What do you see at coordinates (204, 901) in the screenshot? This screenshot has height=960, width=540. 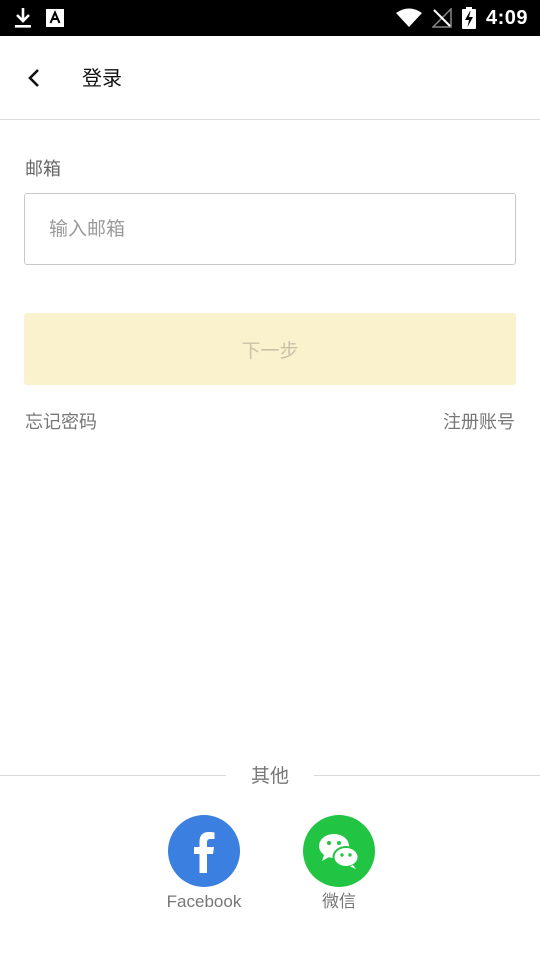 I see `facebook-label: Facebook` at bounding box center [204, 901].